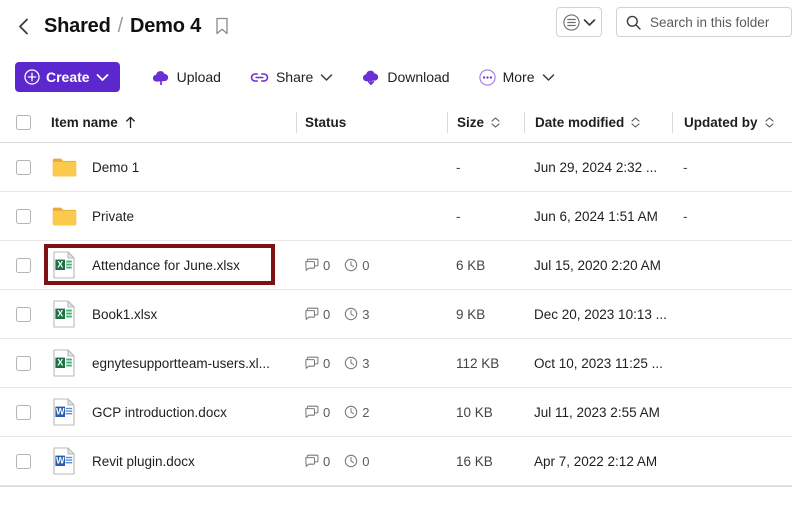 The height and width of the screenshot is (521, 792). I want to click on row-size-cell: 16 KB, so click(485, 461).